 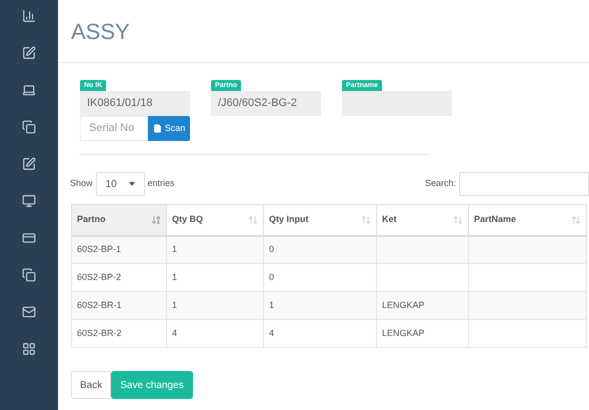 What do you see at coordinates (114, 128) in the screenshot?
I see `serial-input-field: Serial No` at bounding box center [114, 128].